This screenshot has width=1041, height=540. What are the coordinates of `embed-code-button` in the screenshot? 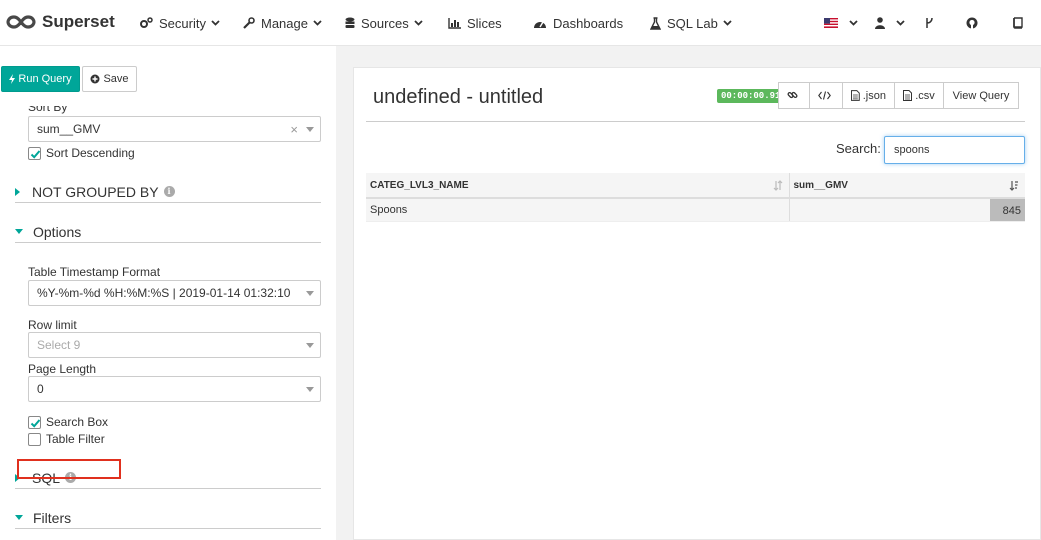 It's located at (826, 95).